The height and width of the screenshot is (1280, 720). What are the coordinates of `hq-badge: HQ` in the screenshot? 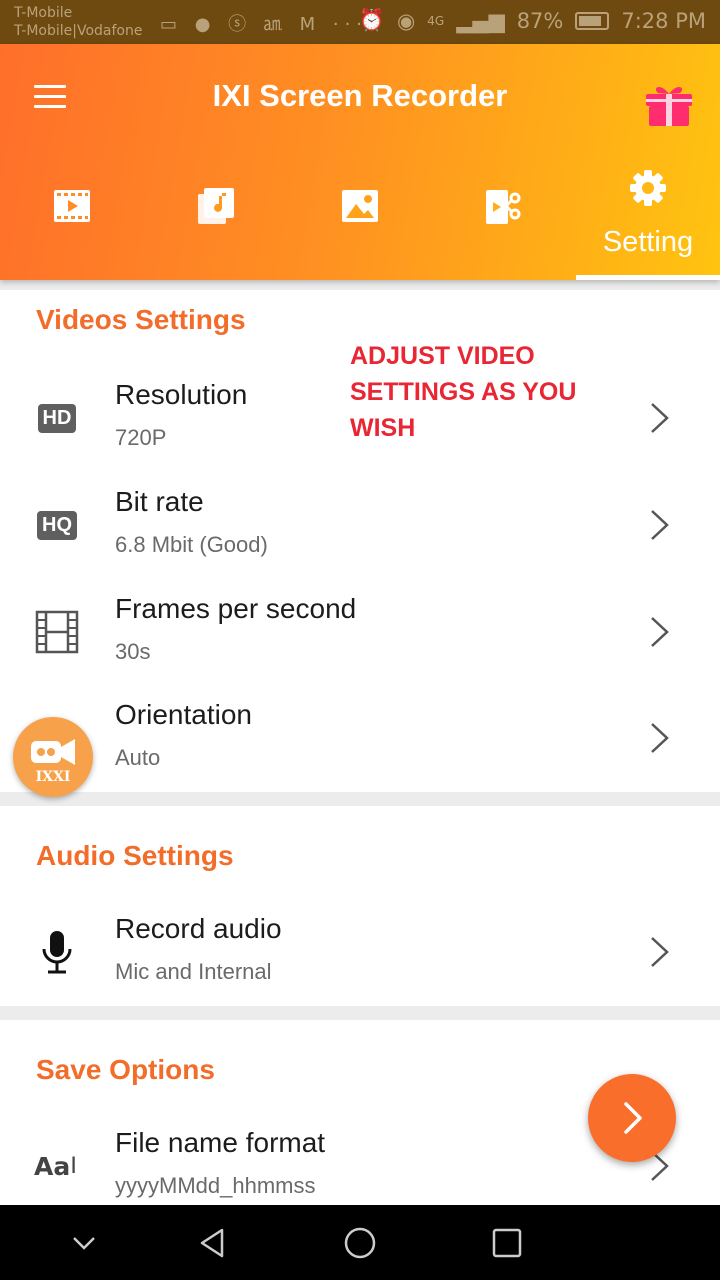 It's located at (57, 525).